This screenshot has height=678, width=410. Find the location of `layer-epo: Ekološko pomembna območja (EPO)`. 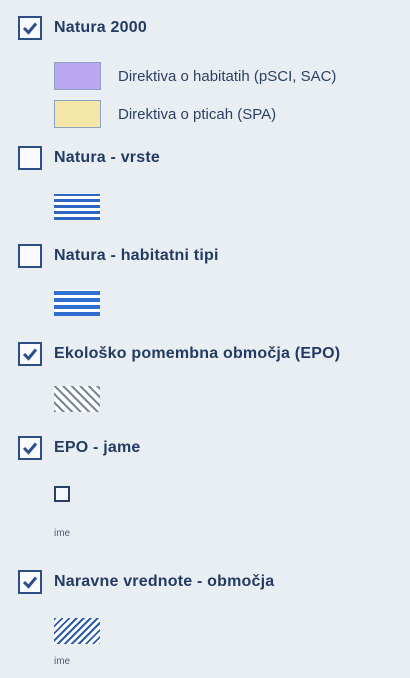

layer-epo: Ekološko pomembna območja (EPO) is located at coordinates (179, 354).